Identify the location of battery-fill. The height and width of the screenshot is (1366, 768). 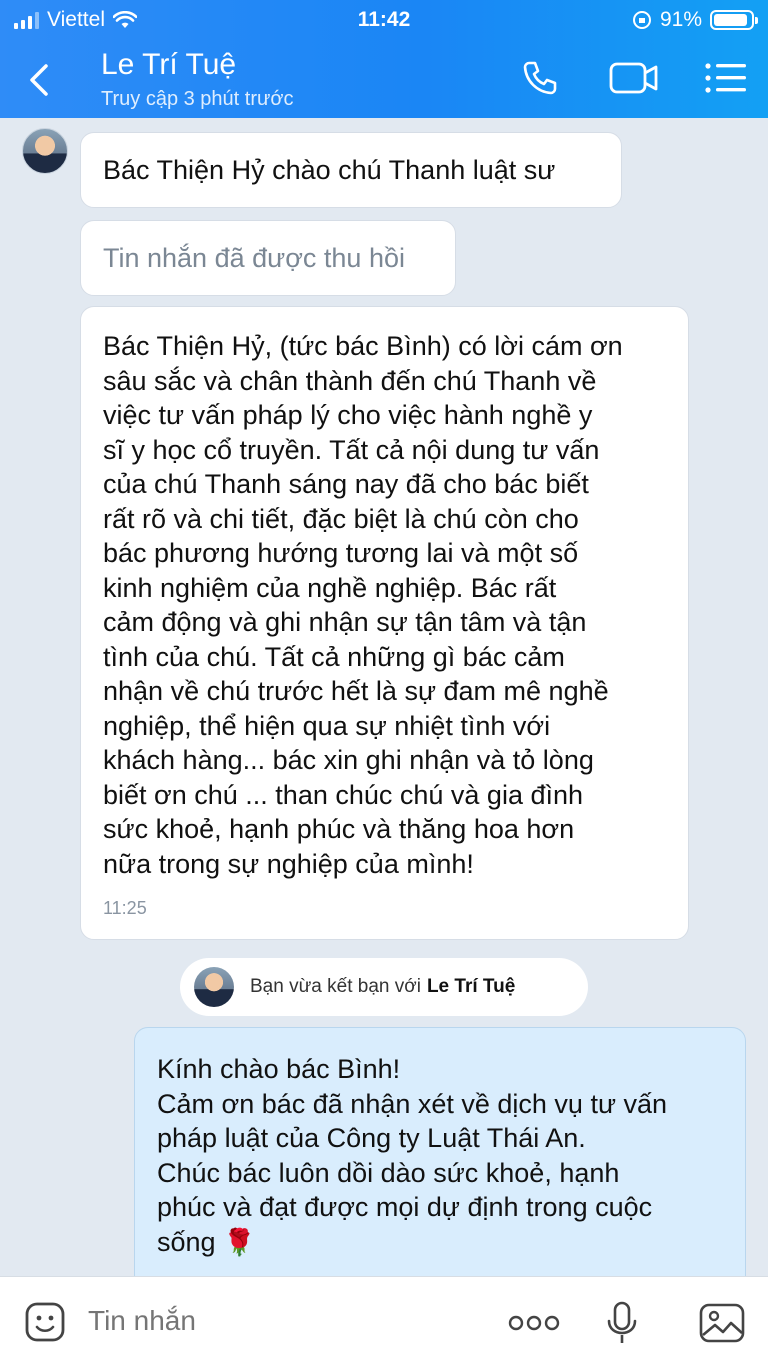
(730, 20).